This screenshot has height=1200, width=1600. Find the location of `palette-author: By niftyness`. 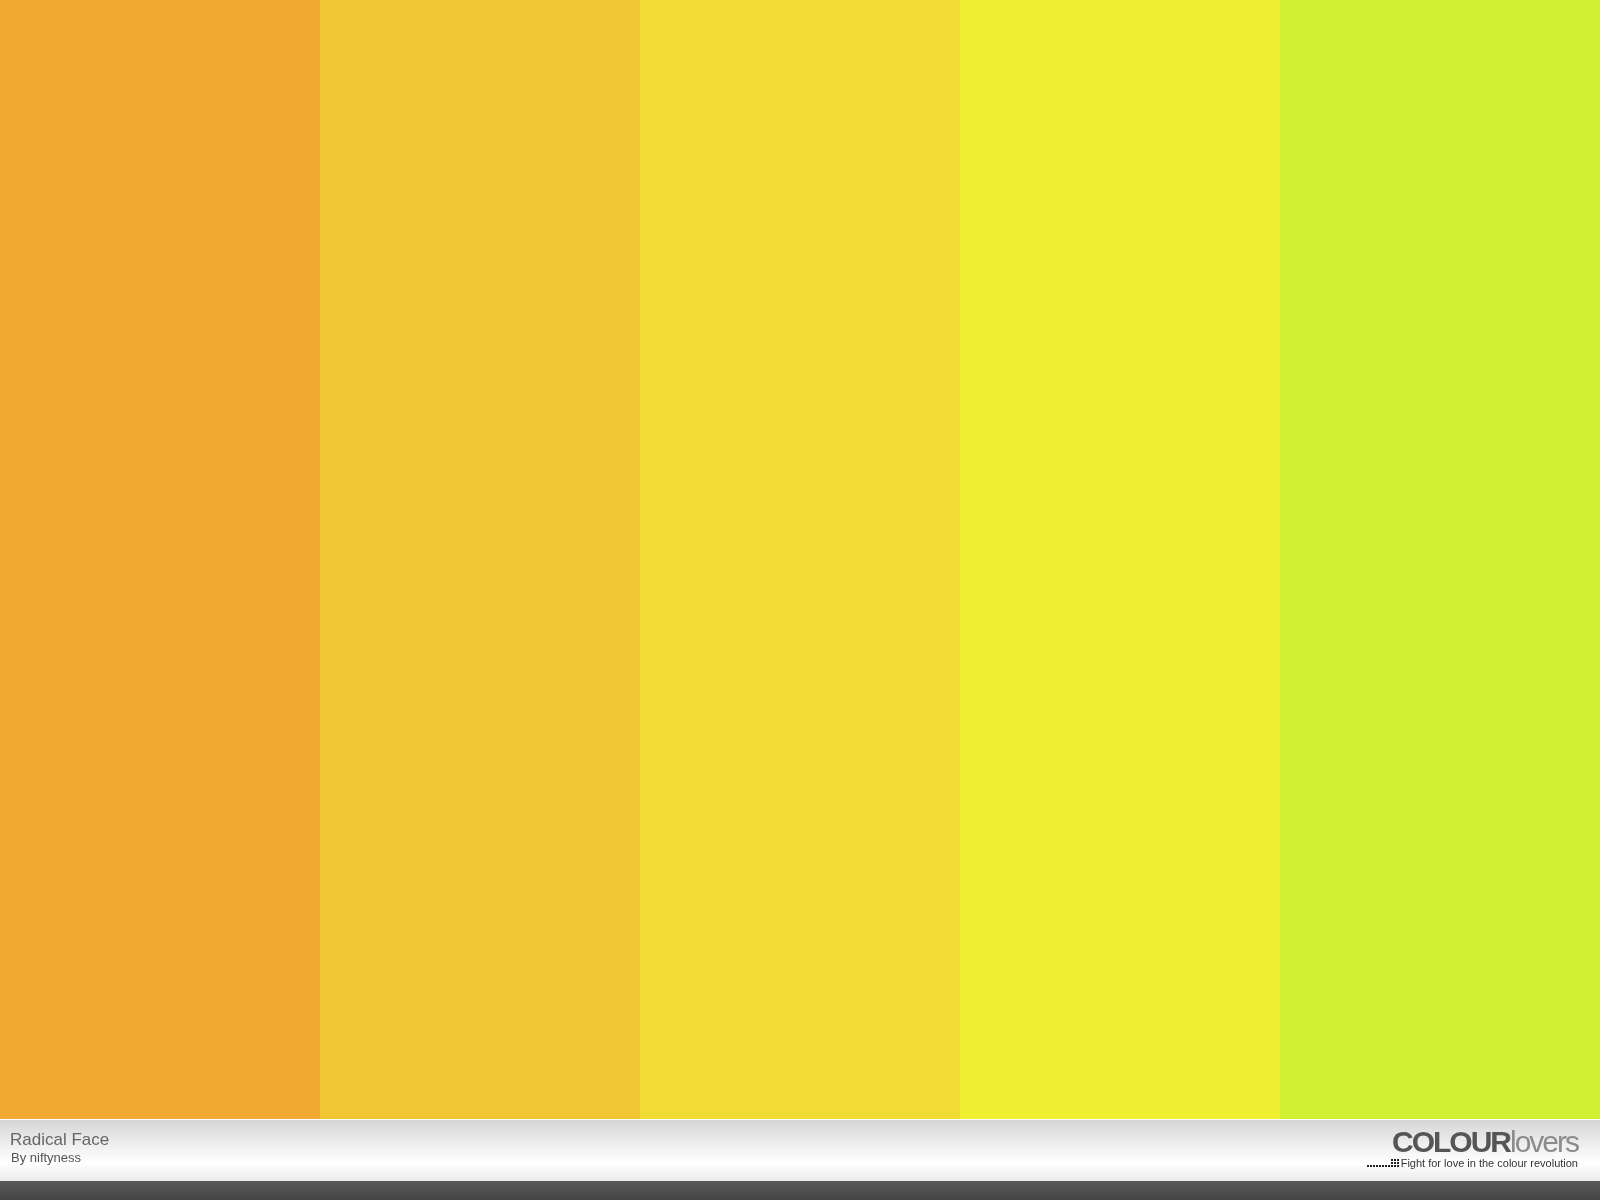

palette-author: By niftyness is located at coordinates (47, 1157).